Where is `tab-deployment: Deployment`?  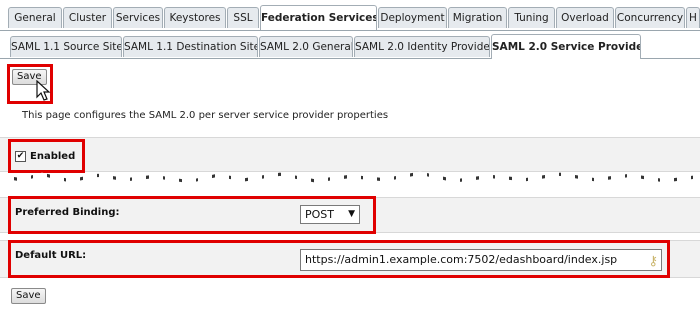
tab-deployment: Deployment is located at coordinates (412, 17).